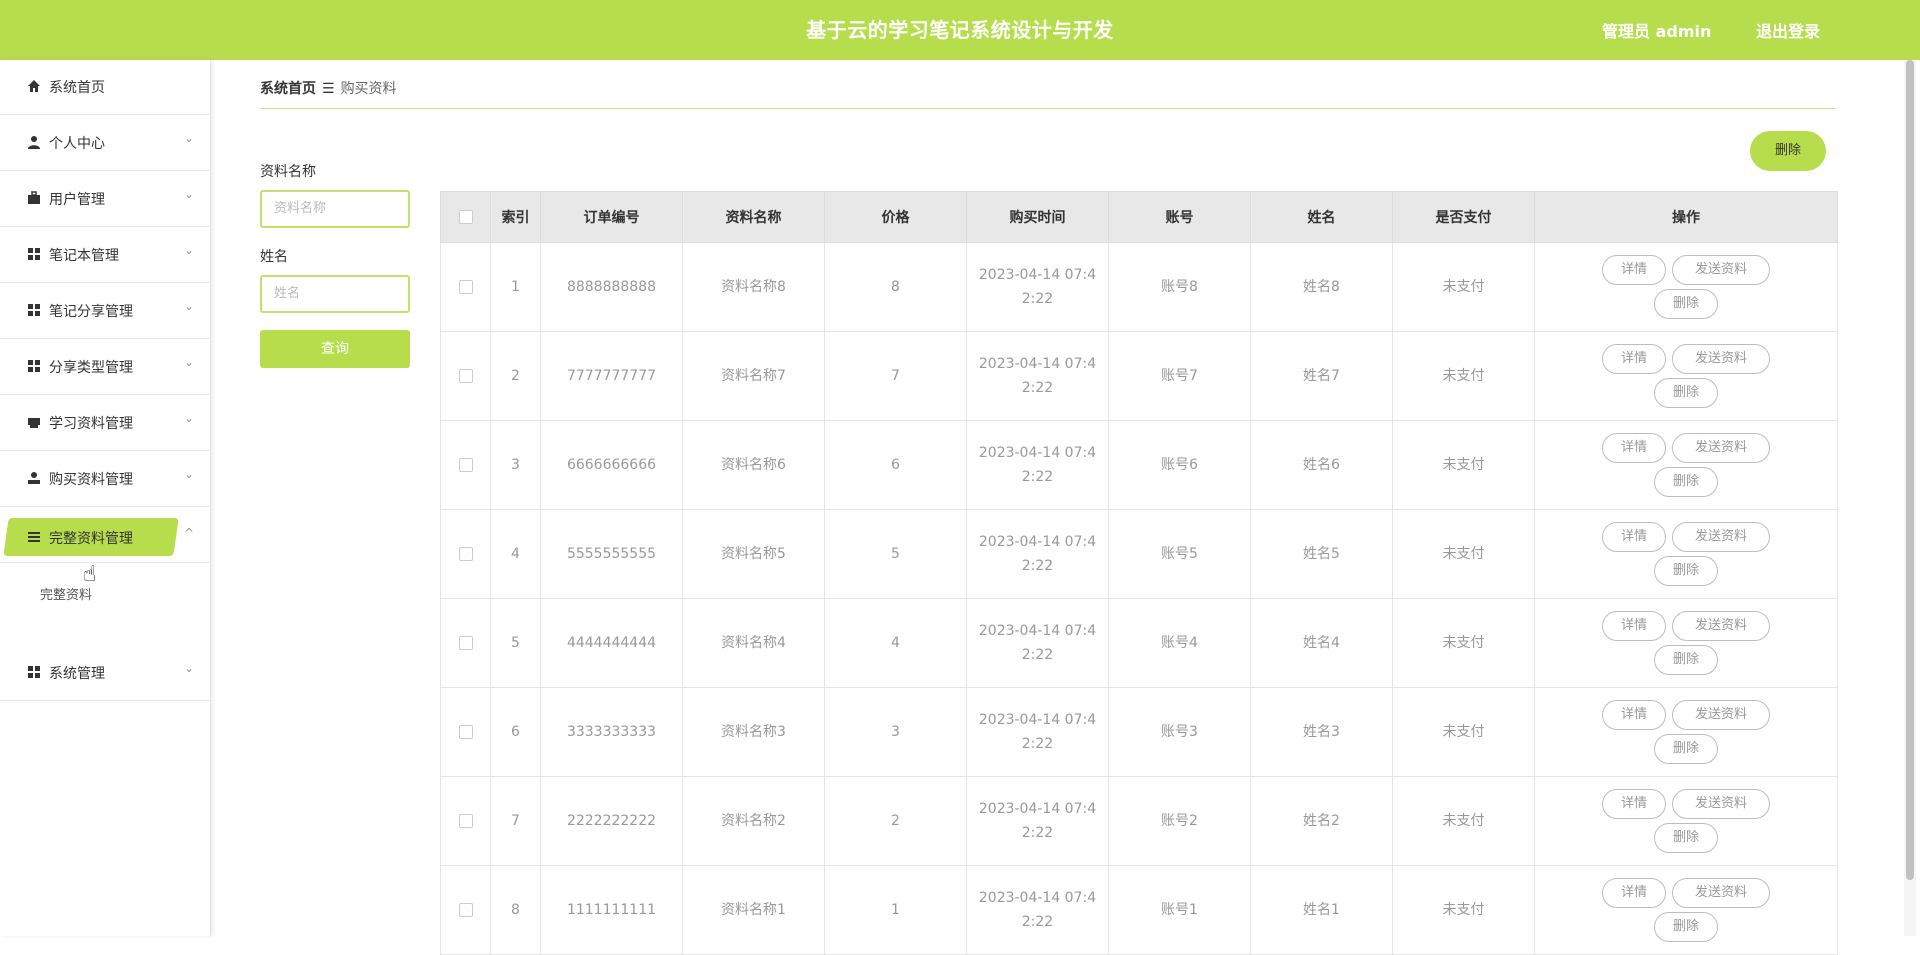 The width and height of the screenshot is (1920, 955). Describe the element at coordinates (91, 368) in the screenshot. I see `sidebar-item-label: 分享类型管理` at that location.